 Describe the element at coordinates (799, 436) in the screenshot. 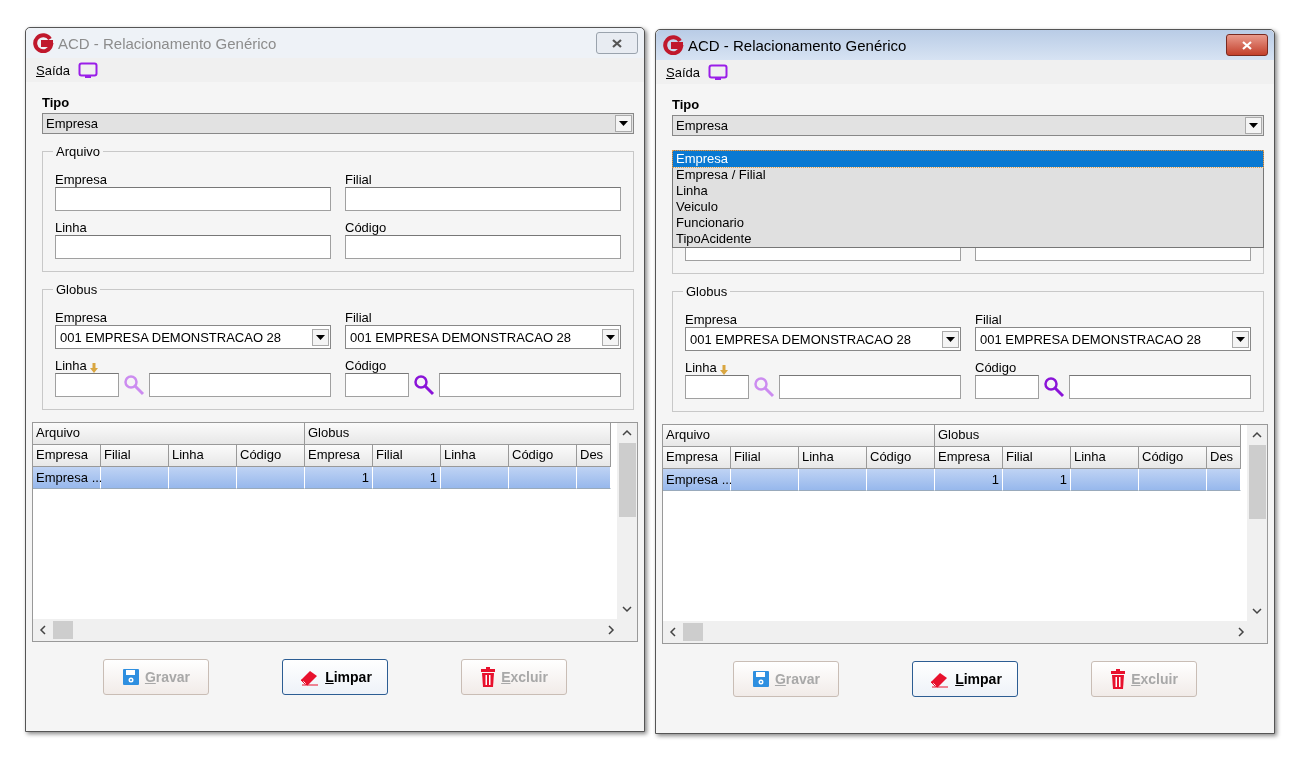

I see `column-group-header: Arquivo` at that location.